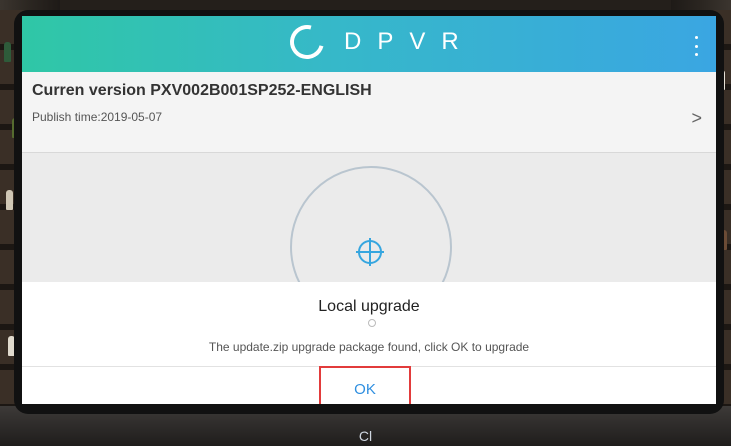  I want to click on more-vert-icon, so click(696, 46).